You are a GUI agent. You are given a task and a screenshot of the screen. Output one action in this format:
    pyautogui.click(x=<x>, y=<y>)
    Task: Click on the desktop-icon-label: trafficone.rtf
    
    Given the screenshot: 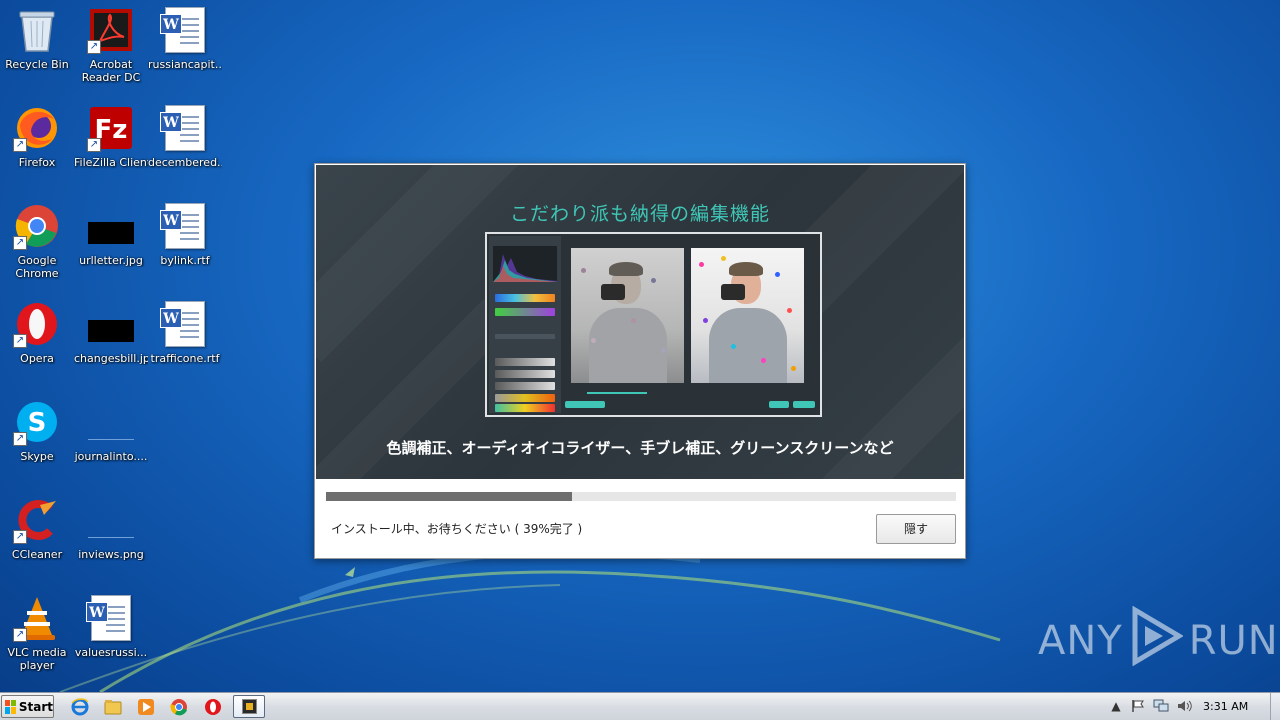 What is the action you would take?
    pyautogui.click(x=185, y=358)
    